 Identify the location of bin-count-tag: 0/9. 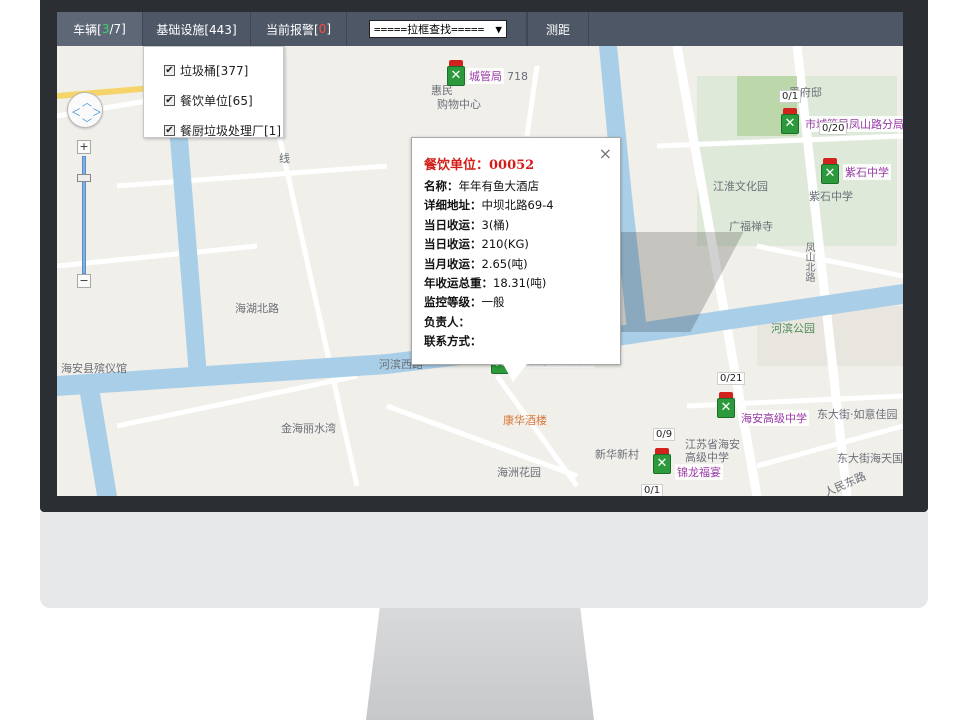
(664, 434).